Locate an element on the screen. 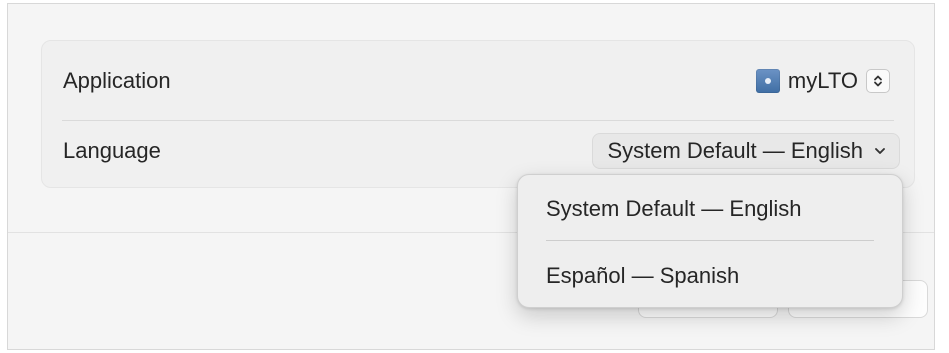  language-label: Language is located at coordinates (112, 150).